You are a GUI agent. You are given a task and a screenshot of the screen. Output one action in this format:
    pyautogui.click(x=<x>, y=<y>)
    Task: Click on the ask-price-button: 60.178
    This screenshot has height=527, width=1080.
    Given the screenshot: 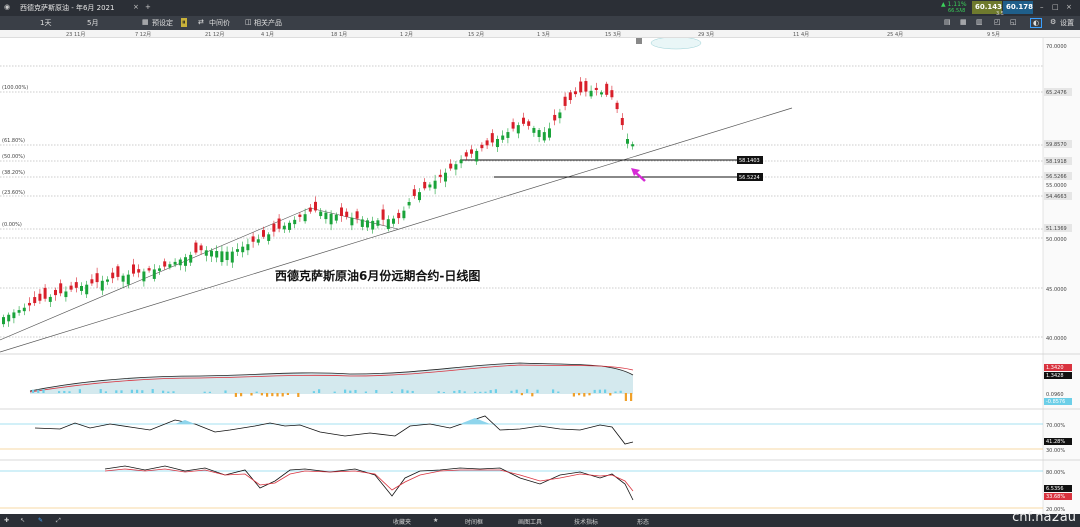 What is the action you would take?
    pyautogui.click(x=1018, y=7)
    